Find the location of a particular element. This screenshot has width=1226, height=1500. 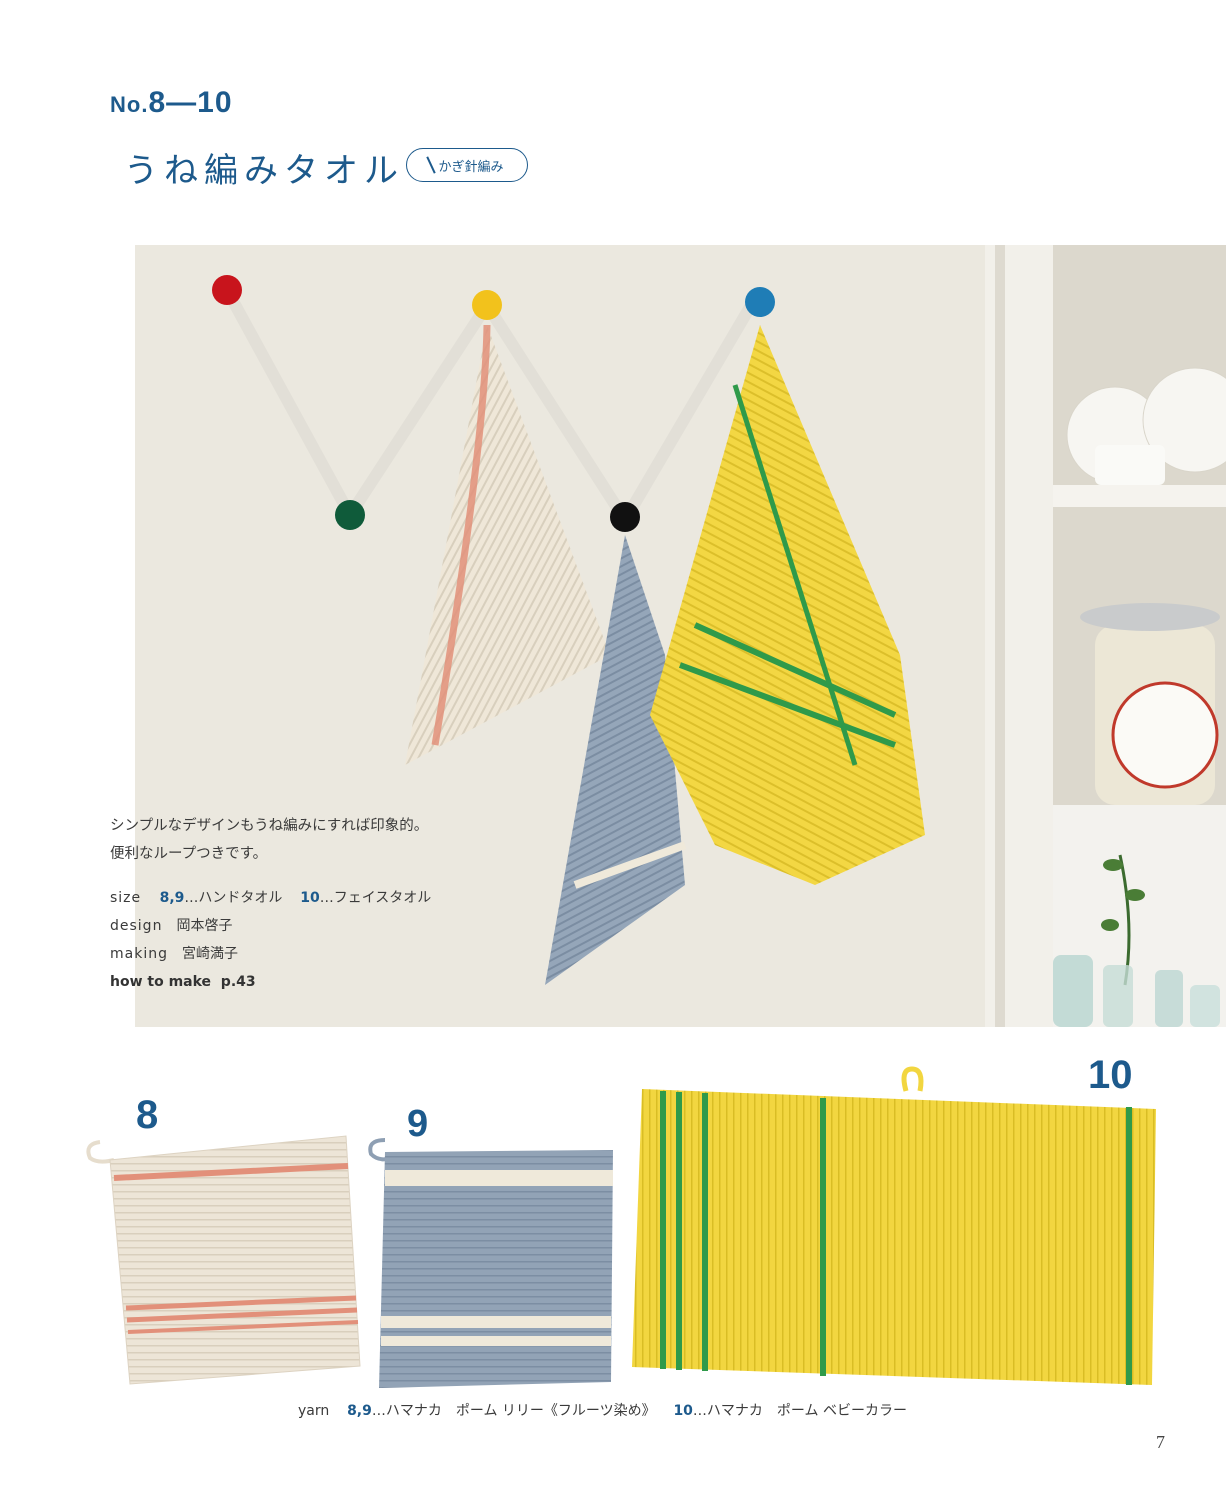

towel-9-image is located at coordinates (490, 1263).